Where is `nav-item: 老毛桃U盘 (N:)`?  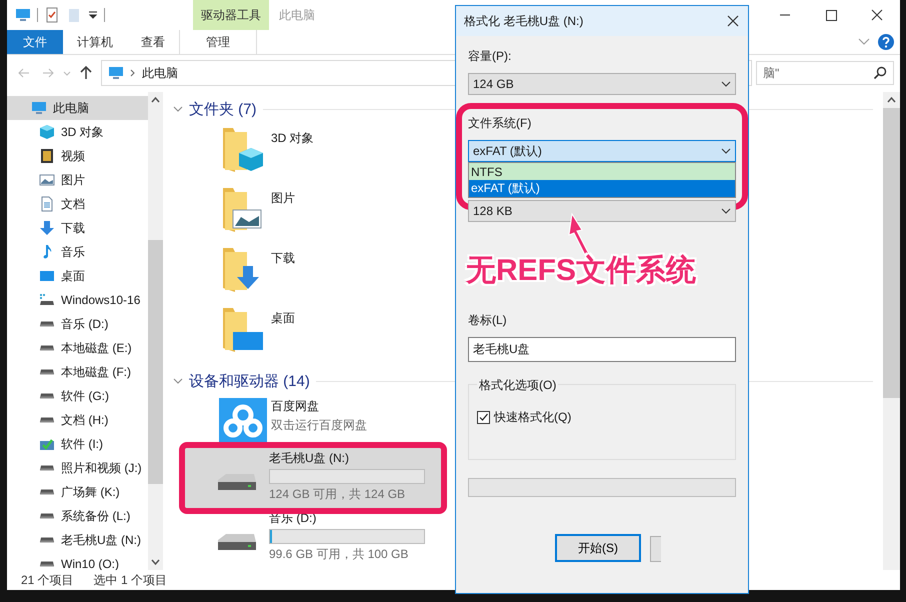
nav-item: 老毛桃U盘 (N:) is located at coordinates (77, 540).